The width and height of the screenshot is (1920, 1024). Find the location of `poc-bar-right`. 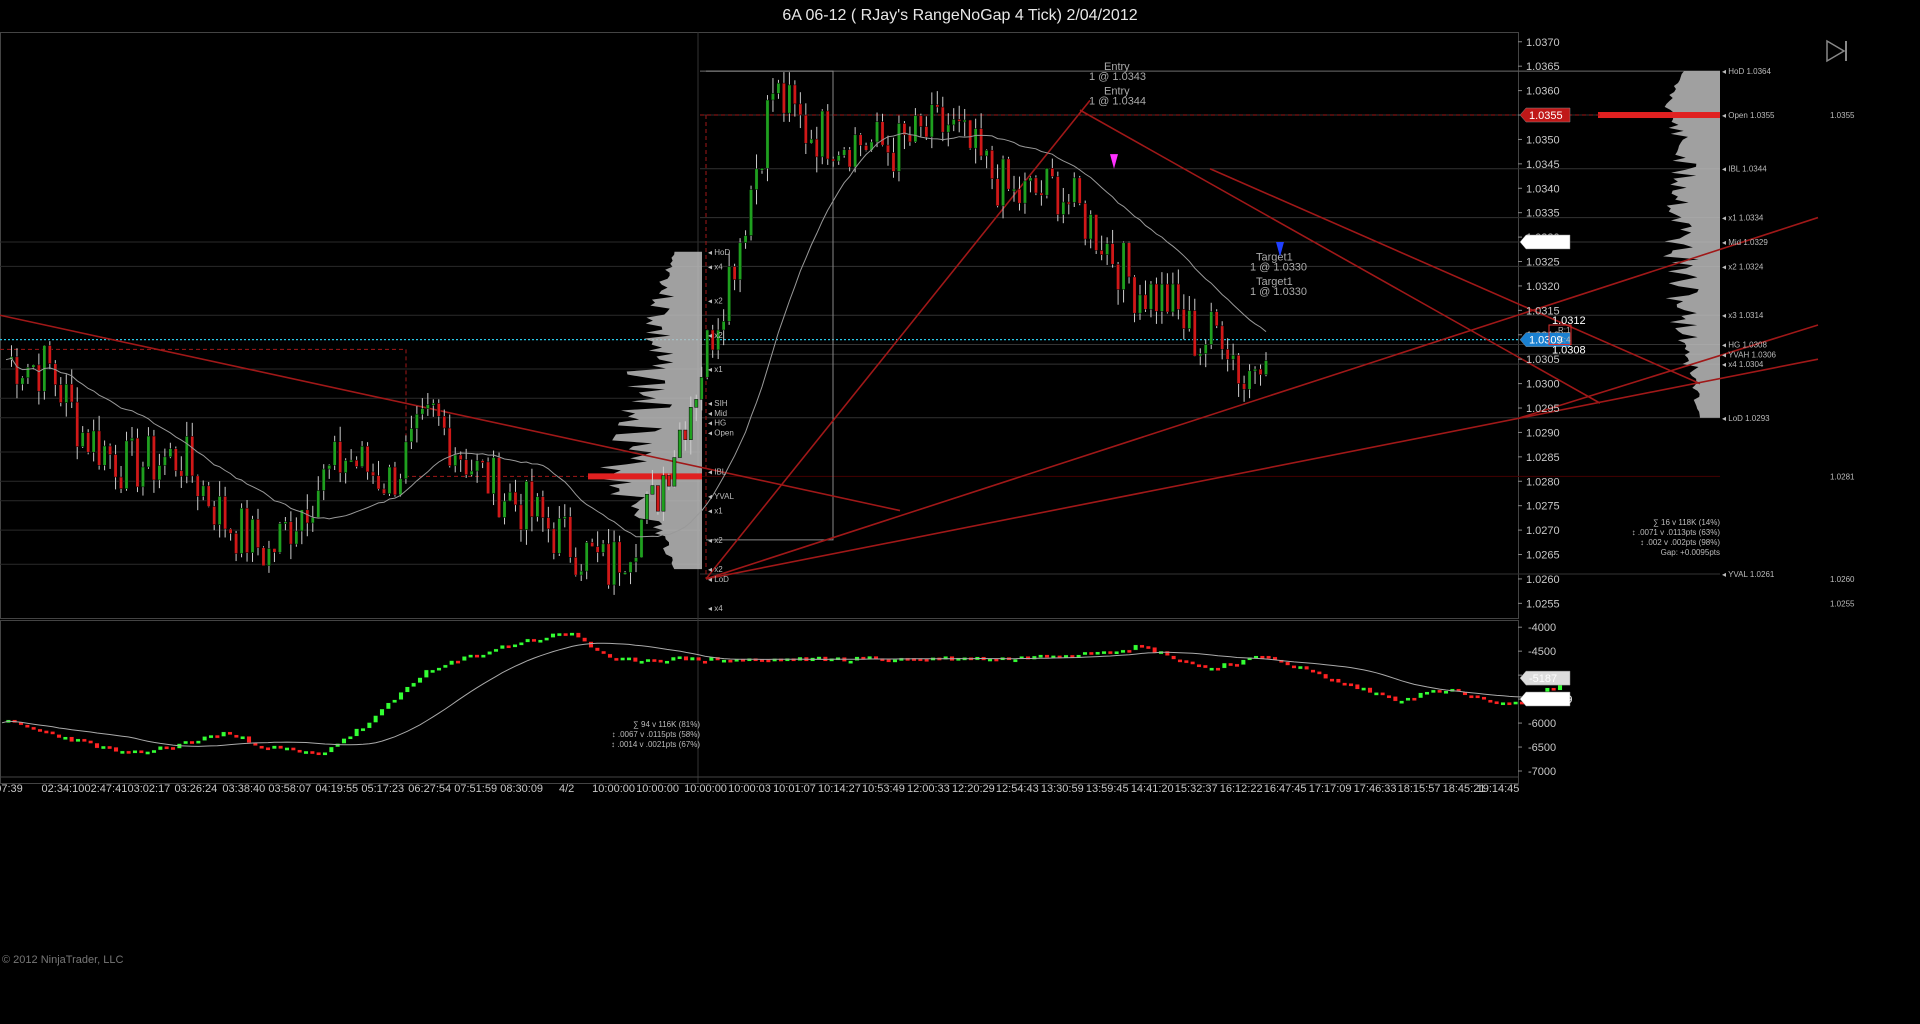

poc-bar-right is located at coordinates (1659, 115).